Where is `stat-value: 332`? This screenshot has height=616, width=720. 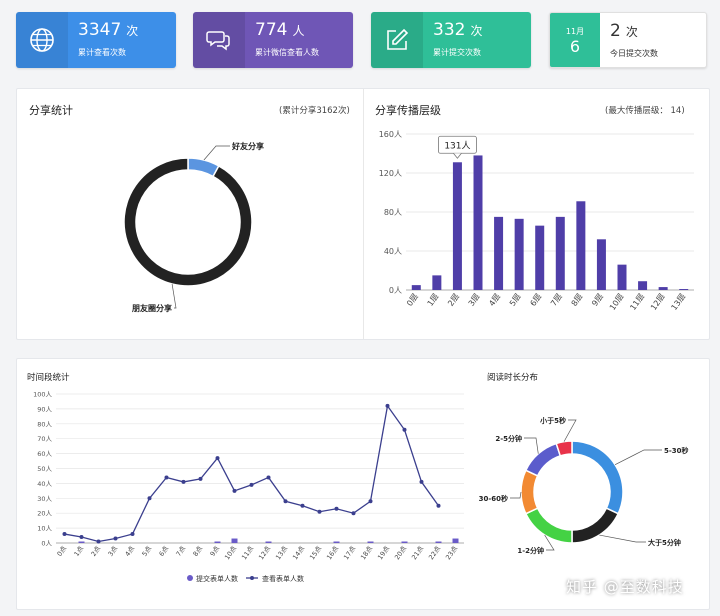
stat-value: 332 is located at coordinates (449, 30).